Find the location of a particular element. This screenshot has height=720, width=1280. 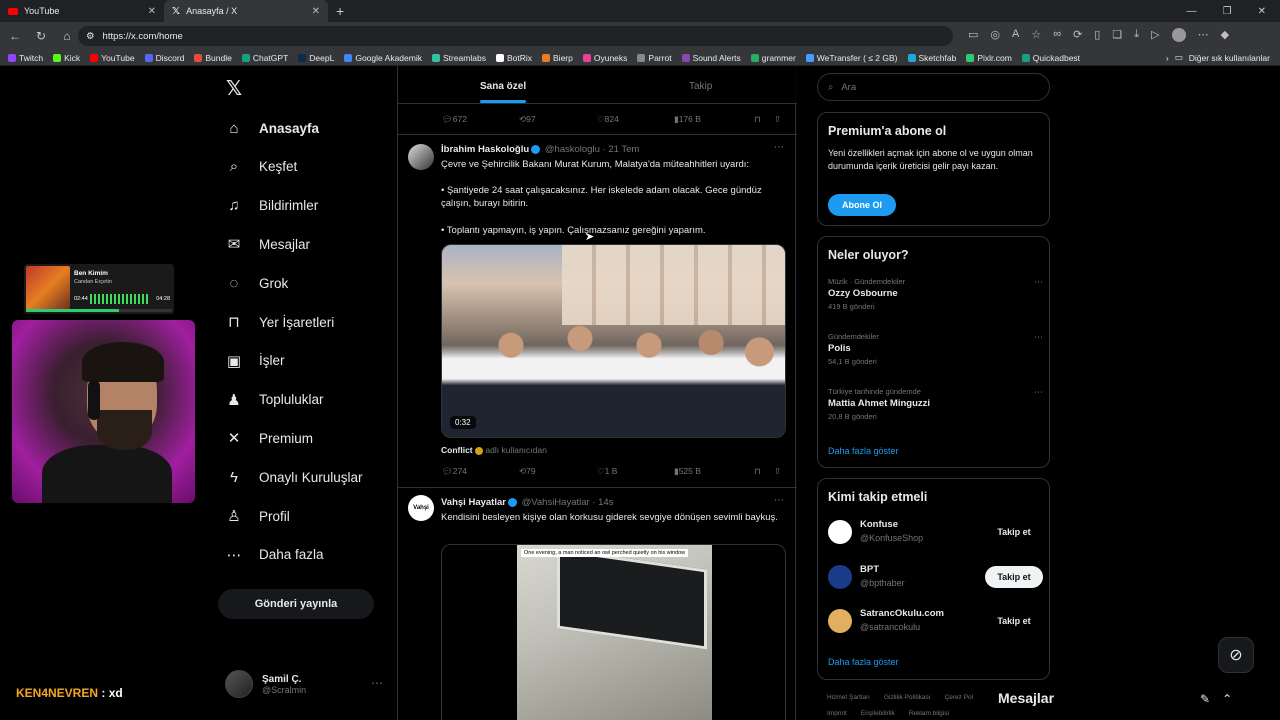

x-logo-icon: 𝕏 is located at coordinates (234, 88).